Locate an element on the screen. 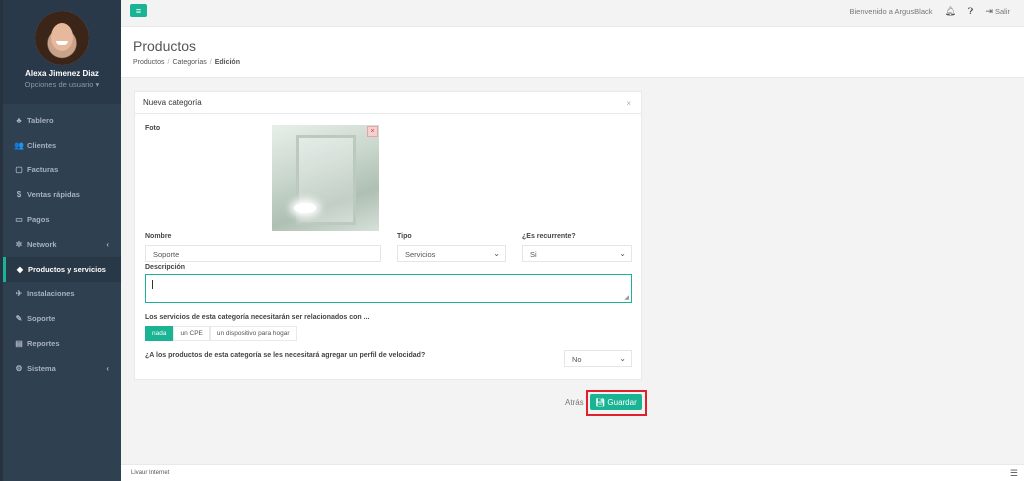 The image size is (1024, 481). name-input: Soporte is located at coordinates (263, 253).